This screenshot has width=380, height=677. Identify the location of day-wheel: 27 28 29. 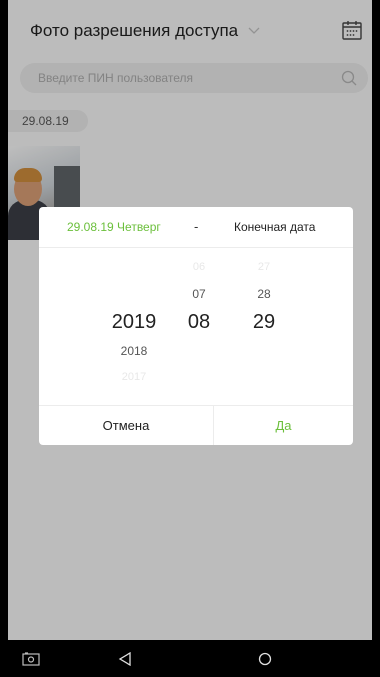
(264, 326).